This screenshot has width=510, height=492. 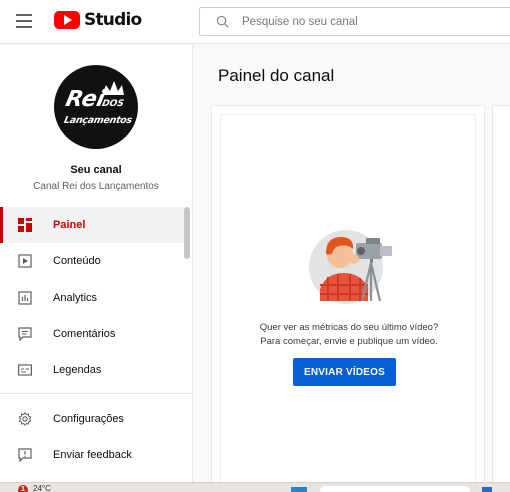 What do you see at coordinates (96, 186) in the screenshot?
I see `channel-name: Canal Rei dos Lançamentos` at bounding box center [96, 186].